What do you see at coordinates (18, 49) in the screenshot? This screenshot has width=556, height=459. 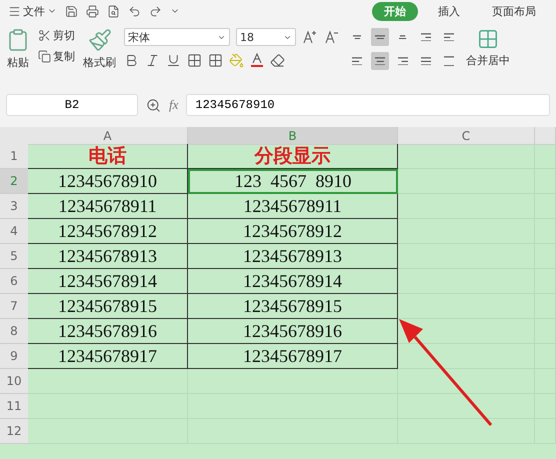 I see `paste-button: 粘贴` at bounding box center [18, 49].